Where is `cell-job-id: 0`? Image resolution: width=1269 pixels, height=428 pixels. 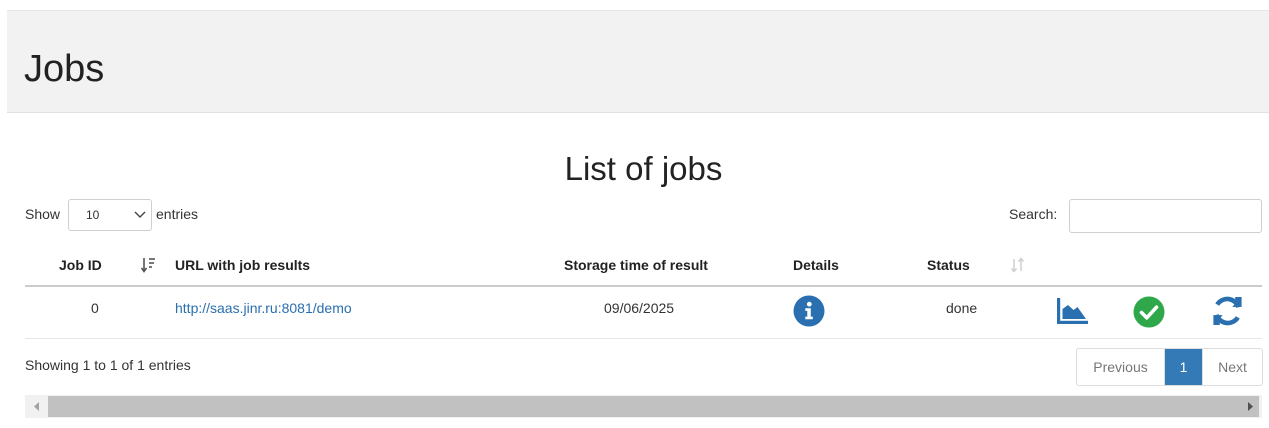
cell-job-id: 0 is located at coordinates (95, 308).